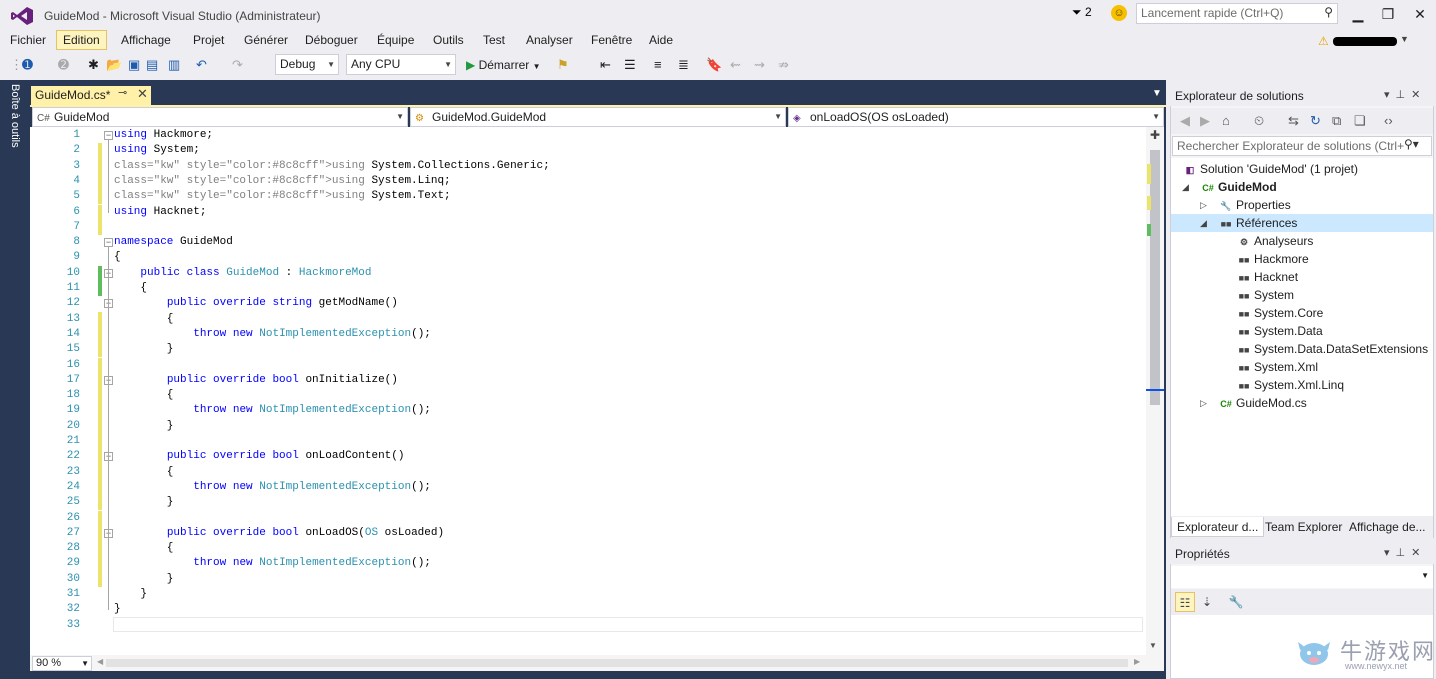  Describe the element at coordinates (1404, 39) in the screenshot. I see `account-dropdown-icon: ▼` at that location.